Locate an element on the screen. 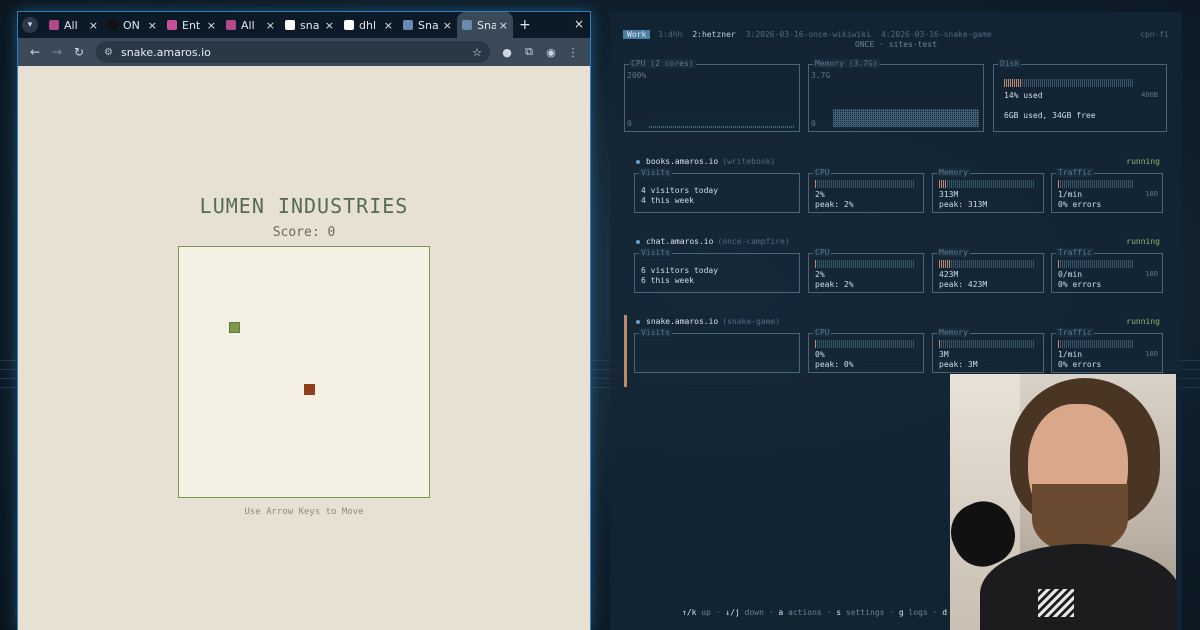  app-traffic-bar-fill is located at coordinates (1059, 184).